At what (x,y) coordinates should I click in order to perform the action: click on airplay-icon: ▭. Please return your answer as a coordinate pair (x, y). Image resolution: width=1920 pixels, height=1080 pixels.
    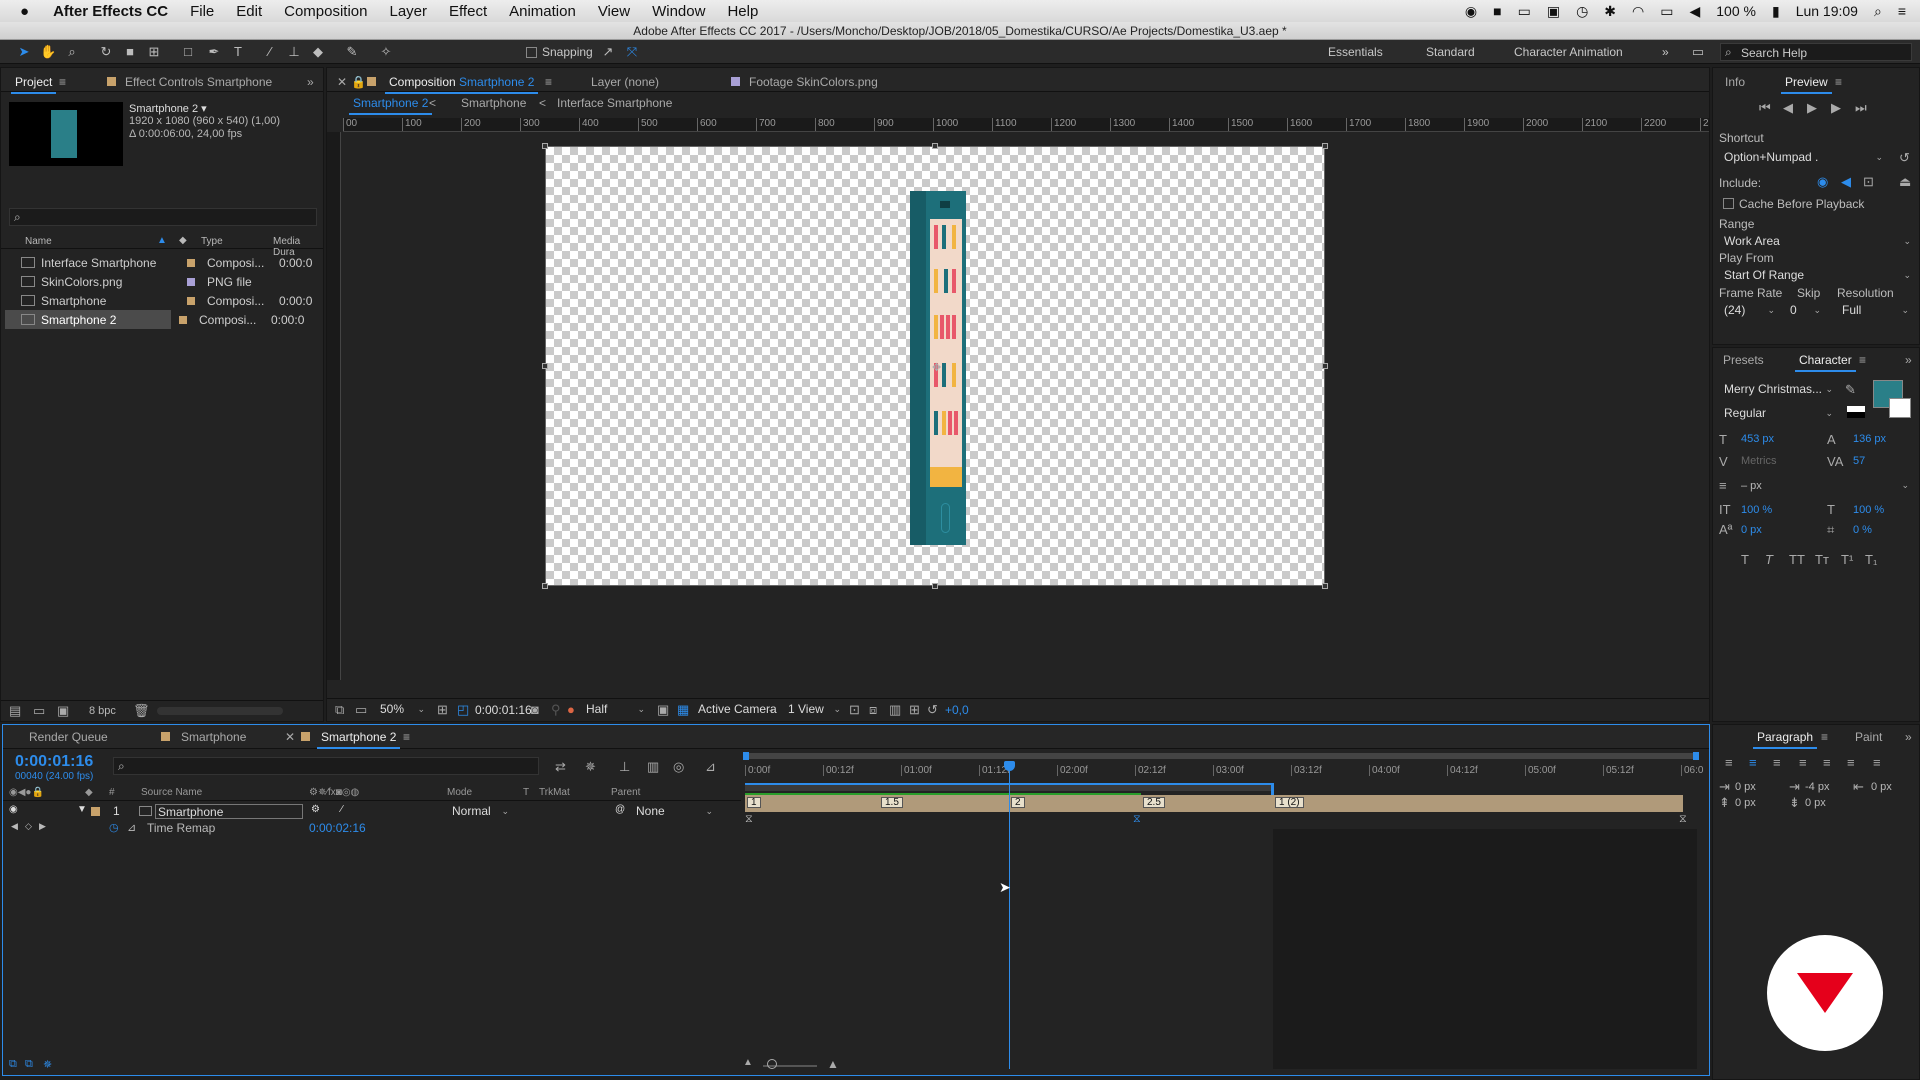
    Looking at the image, I should click on (1666, 11).